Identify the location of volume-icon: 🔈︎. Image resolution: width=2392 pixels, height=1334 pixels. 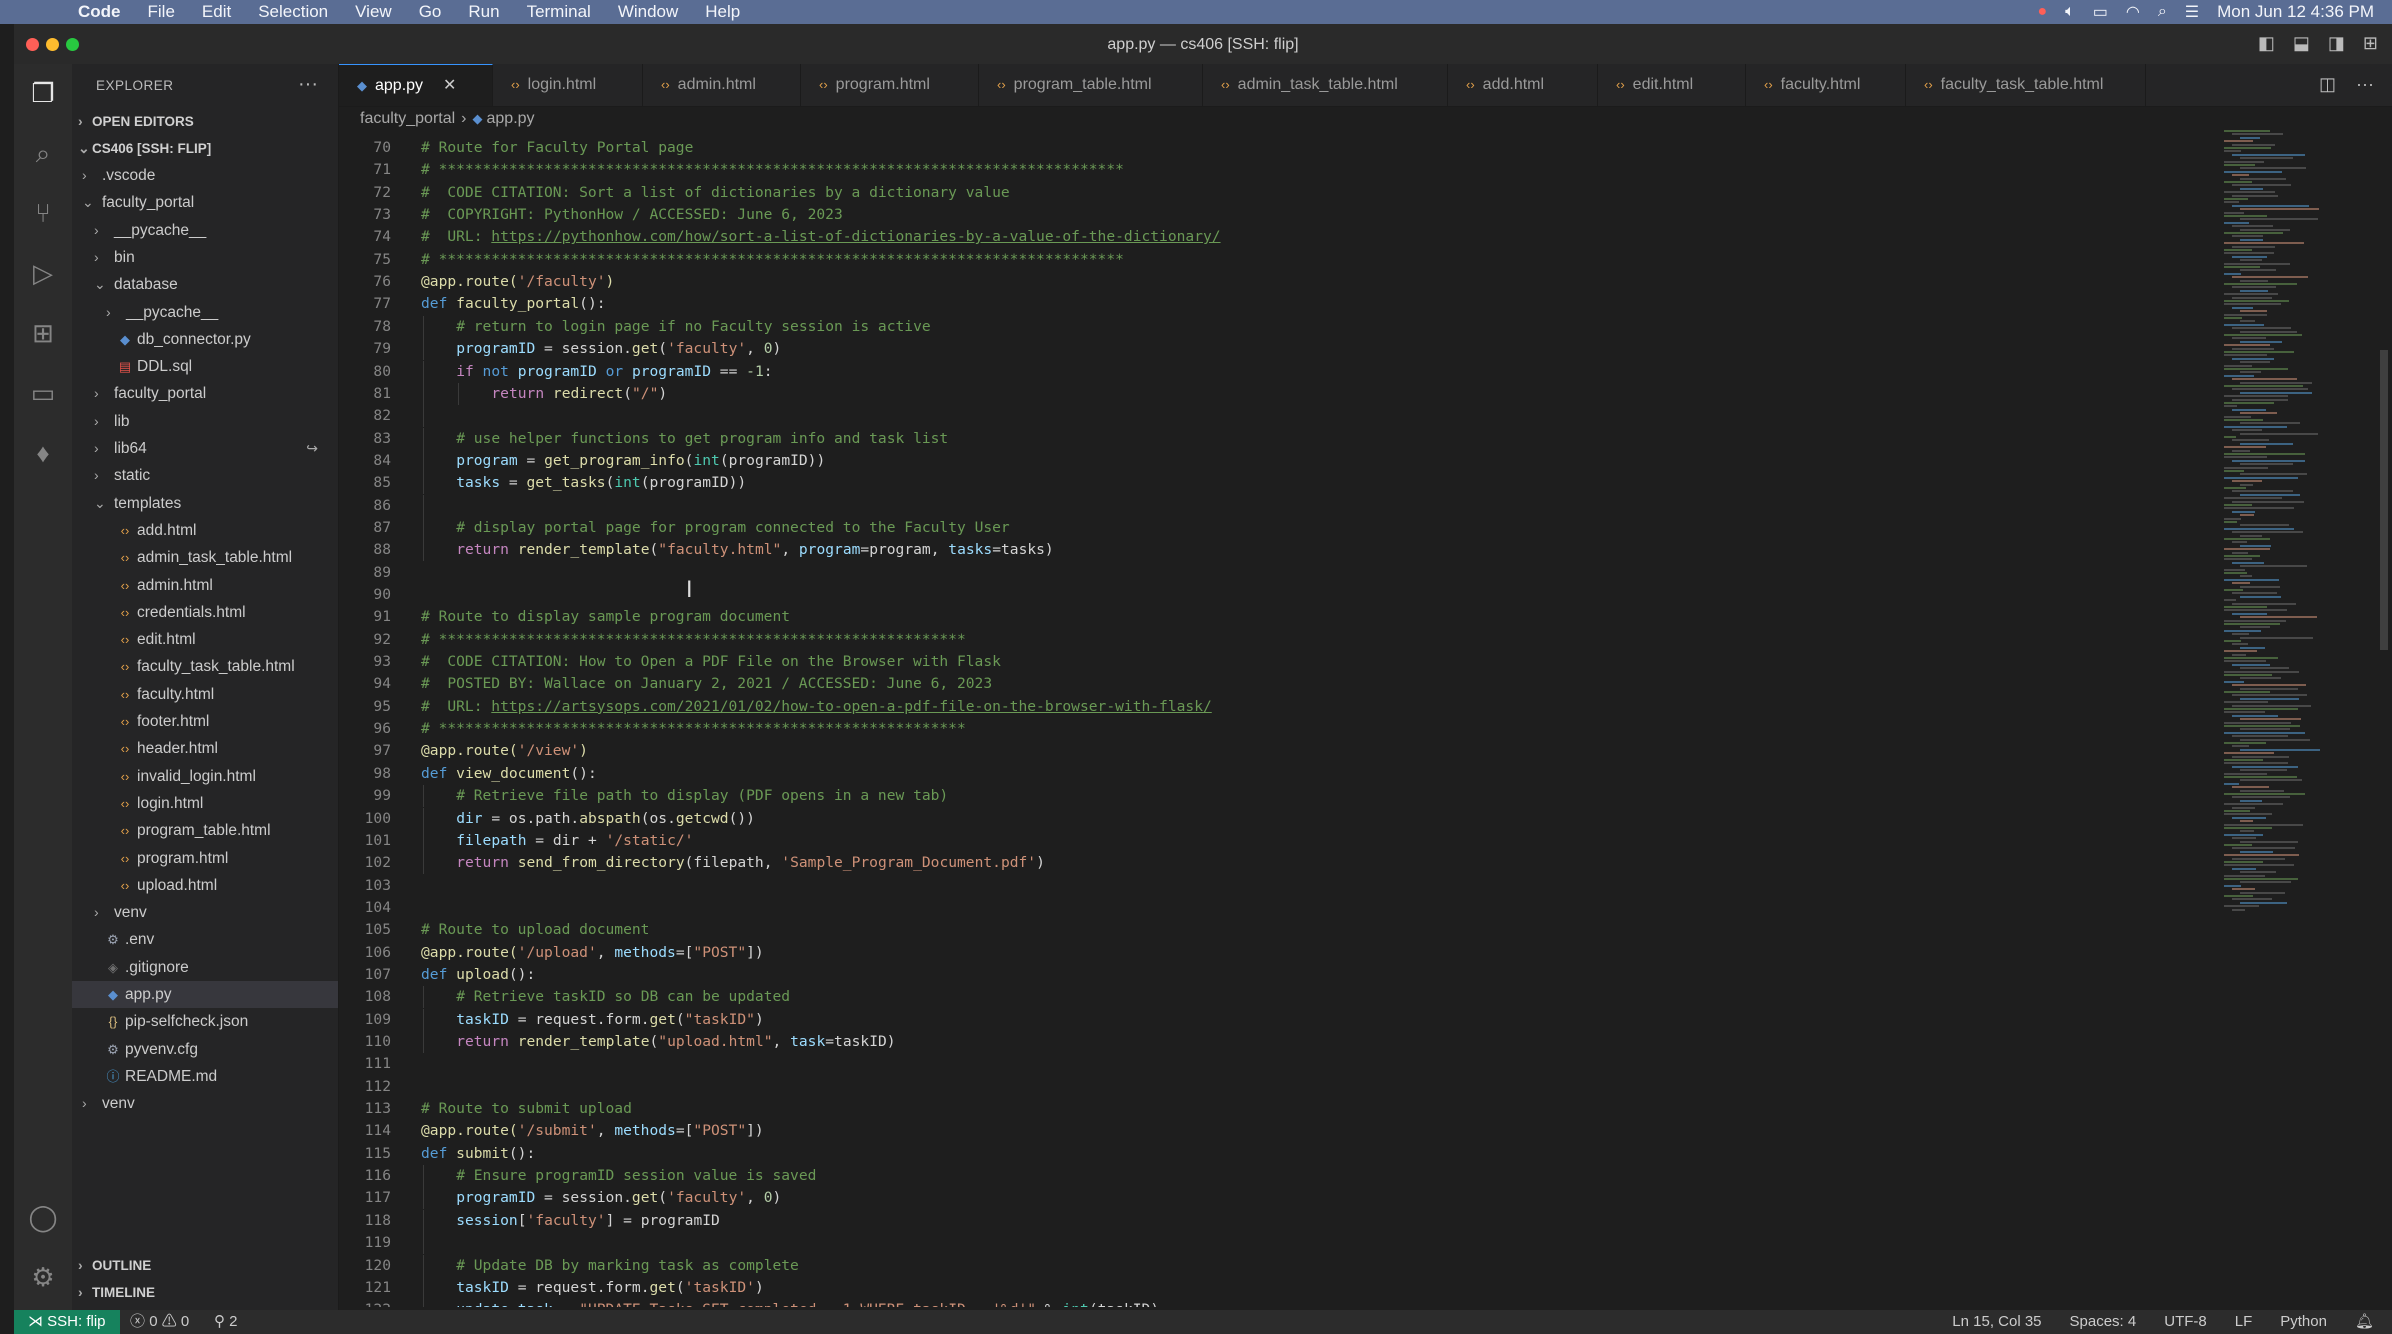
(2070, 12).